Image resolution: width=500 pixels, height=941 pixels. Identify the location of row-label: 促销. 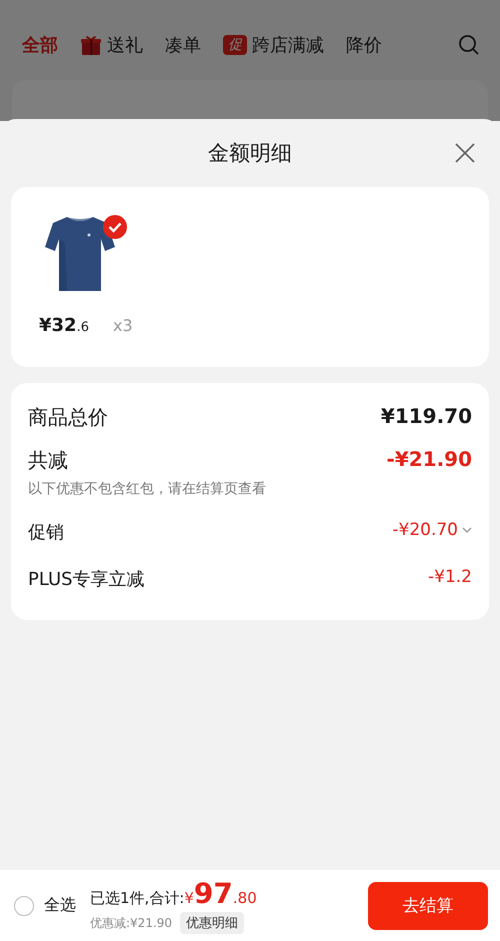
(46, 532).